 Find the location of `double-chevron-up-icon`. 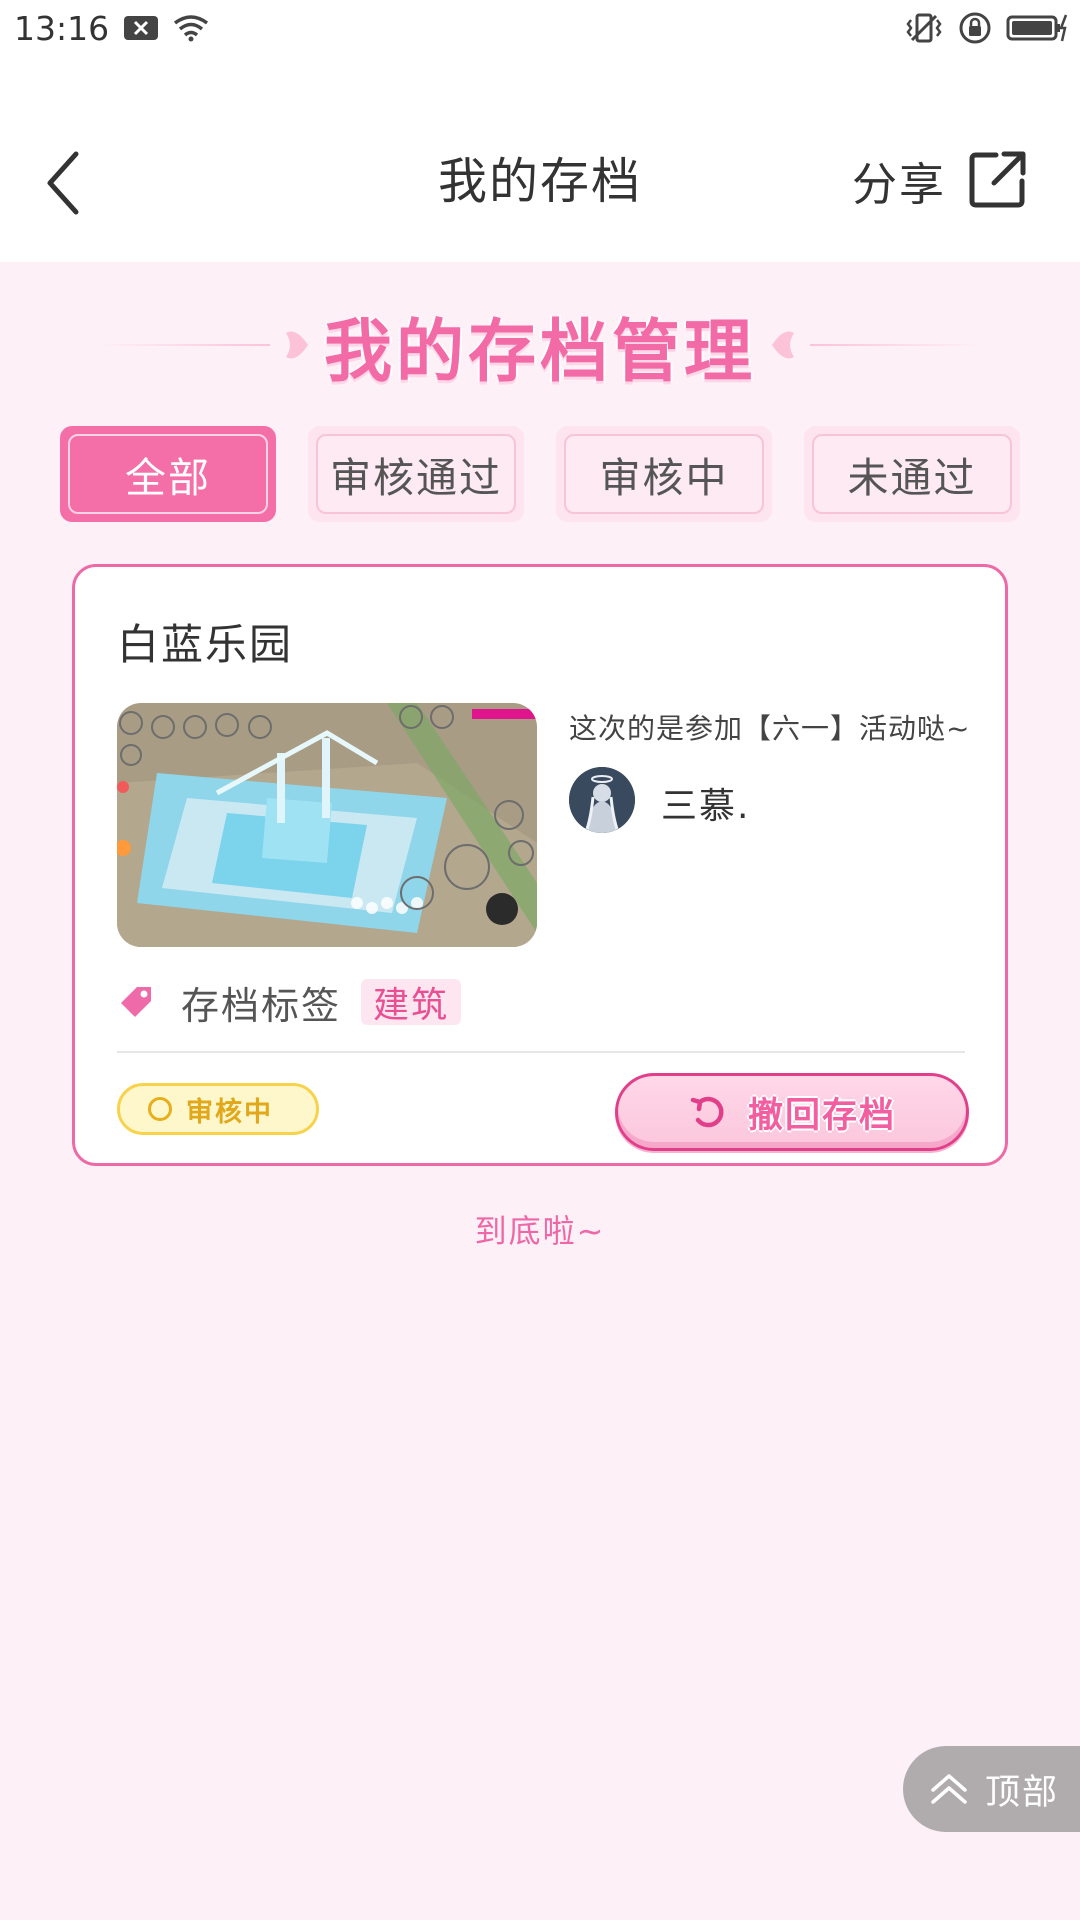

double-chevron-up-icon is located at coordinates (949, 1789).